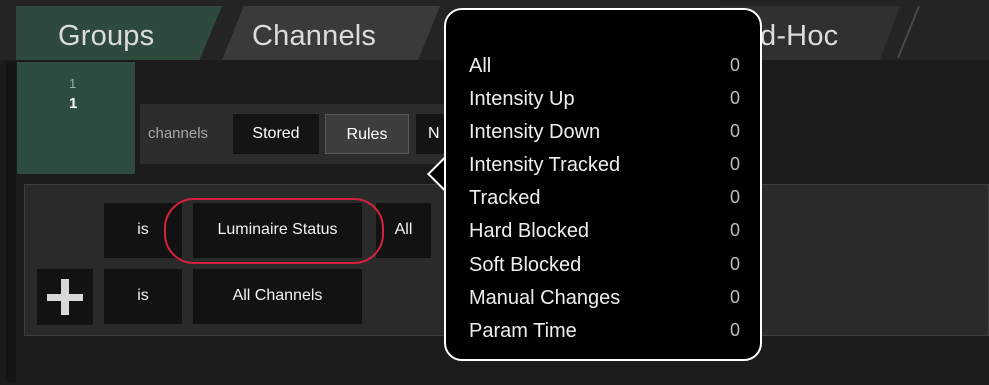  What do you see at coordinates (274, 231) in the screenshot?
I see `highlight-annotation-circle` at bounding box center [274, 231].